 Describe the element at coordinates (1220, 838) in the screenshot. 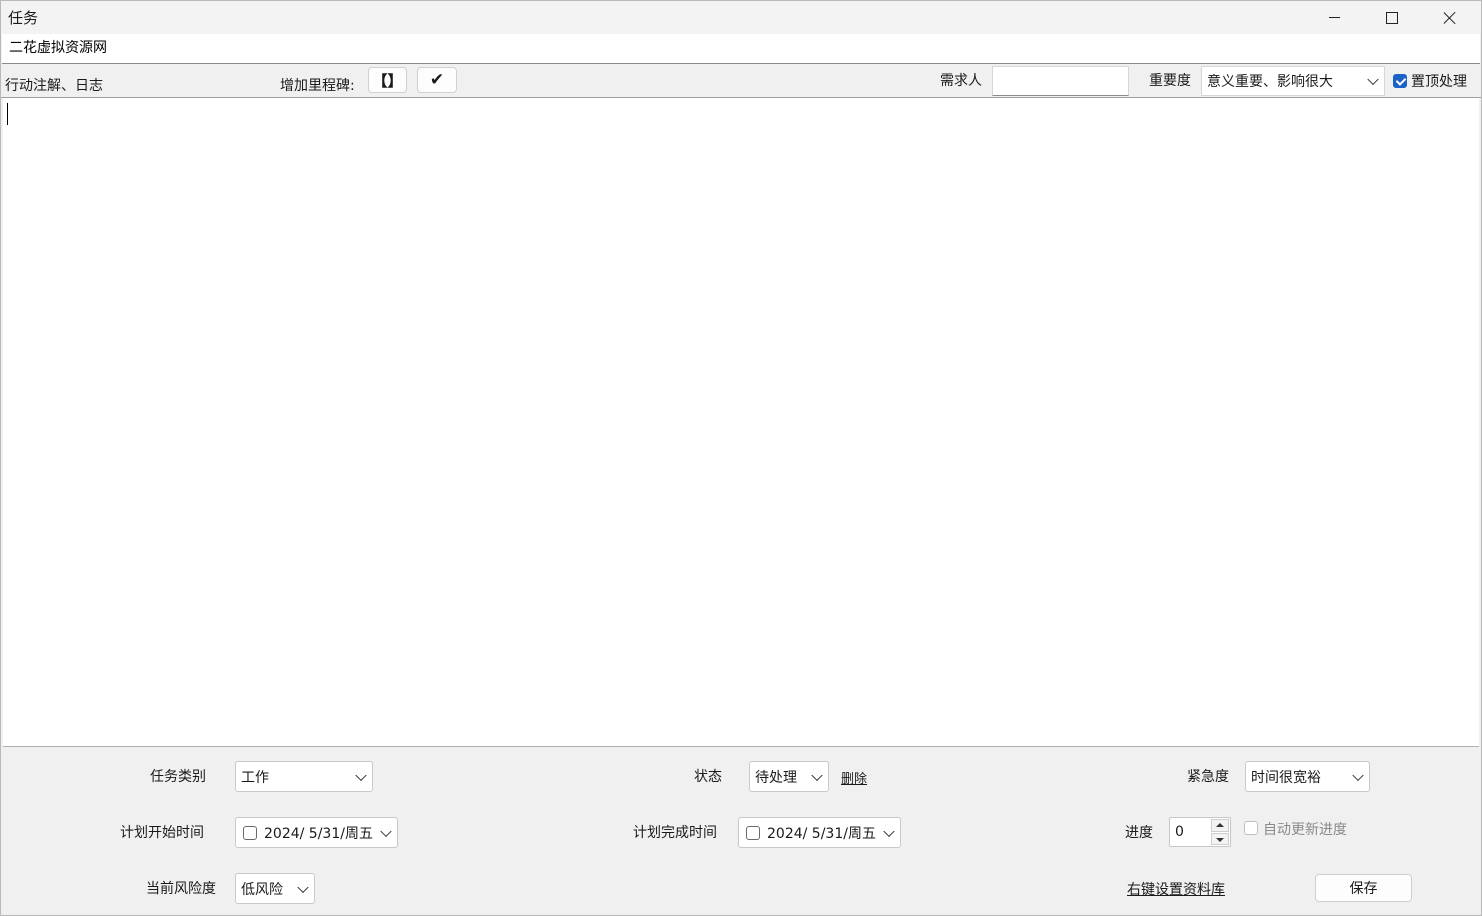

I see `decrement-icon` at that location.